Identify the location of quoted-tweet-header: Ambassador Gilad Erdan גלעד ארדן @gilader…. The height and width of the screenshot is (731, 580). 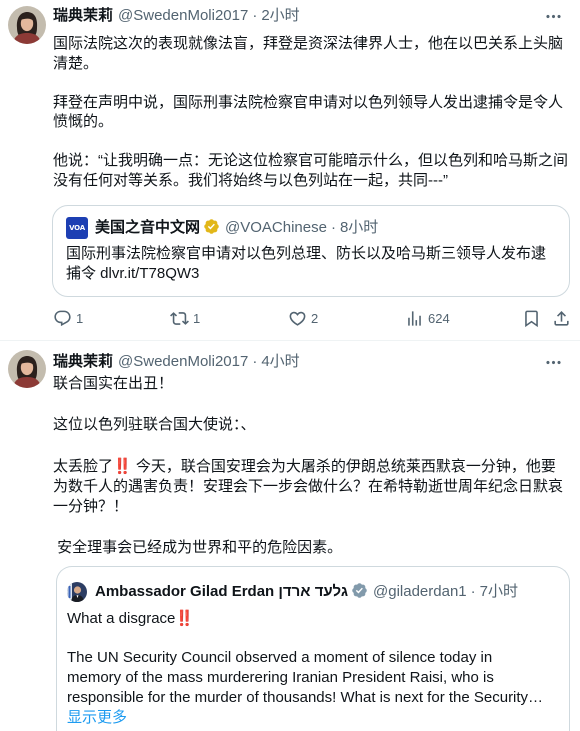
(306, 592).